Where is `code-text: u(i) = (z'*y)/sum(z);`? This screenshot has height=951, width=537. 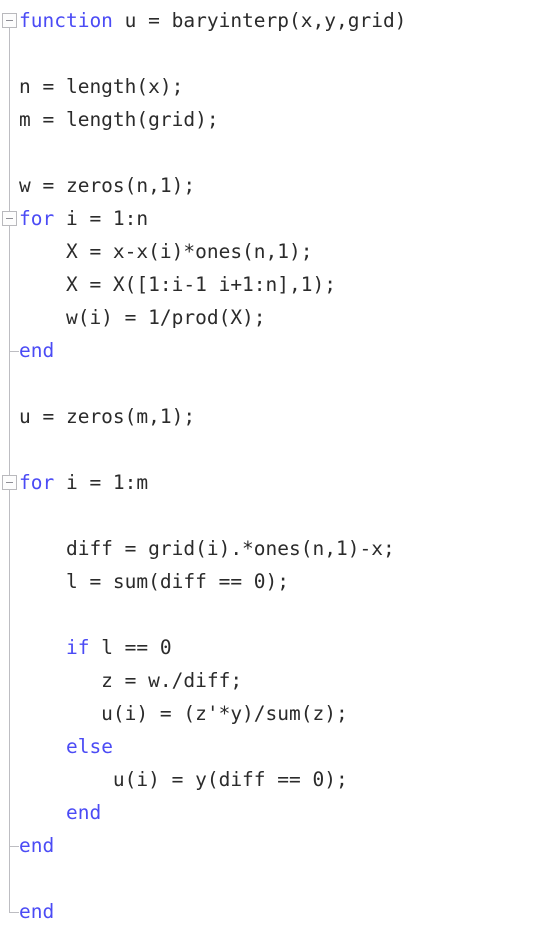
code-text: u(i) = (z'*y)/sum(z); is located at coordinates (183, 713).